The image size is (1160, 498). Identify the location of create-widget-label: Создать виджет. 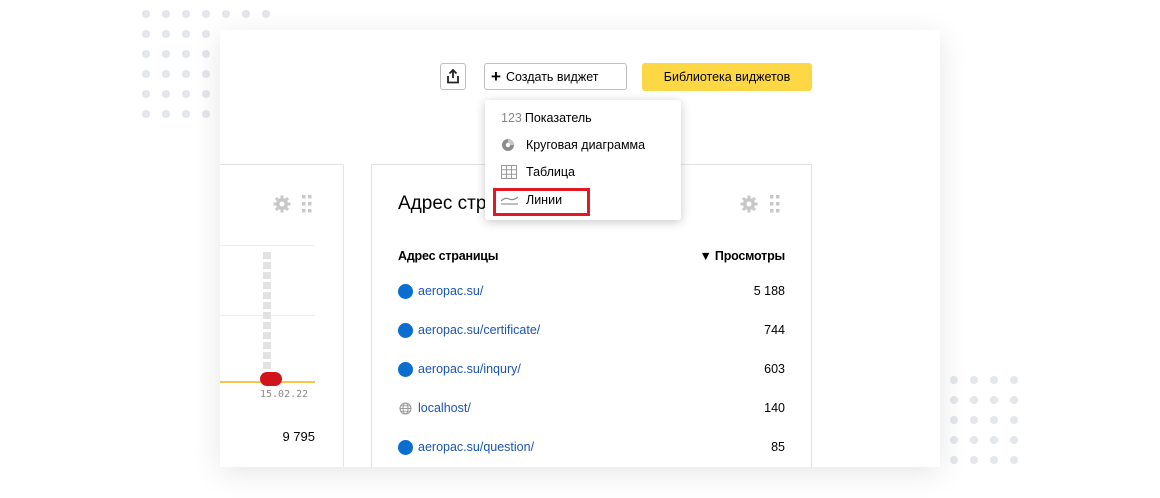
(552, 76).